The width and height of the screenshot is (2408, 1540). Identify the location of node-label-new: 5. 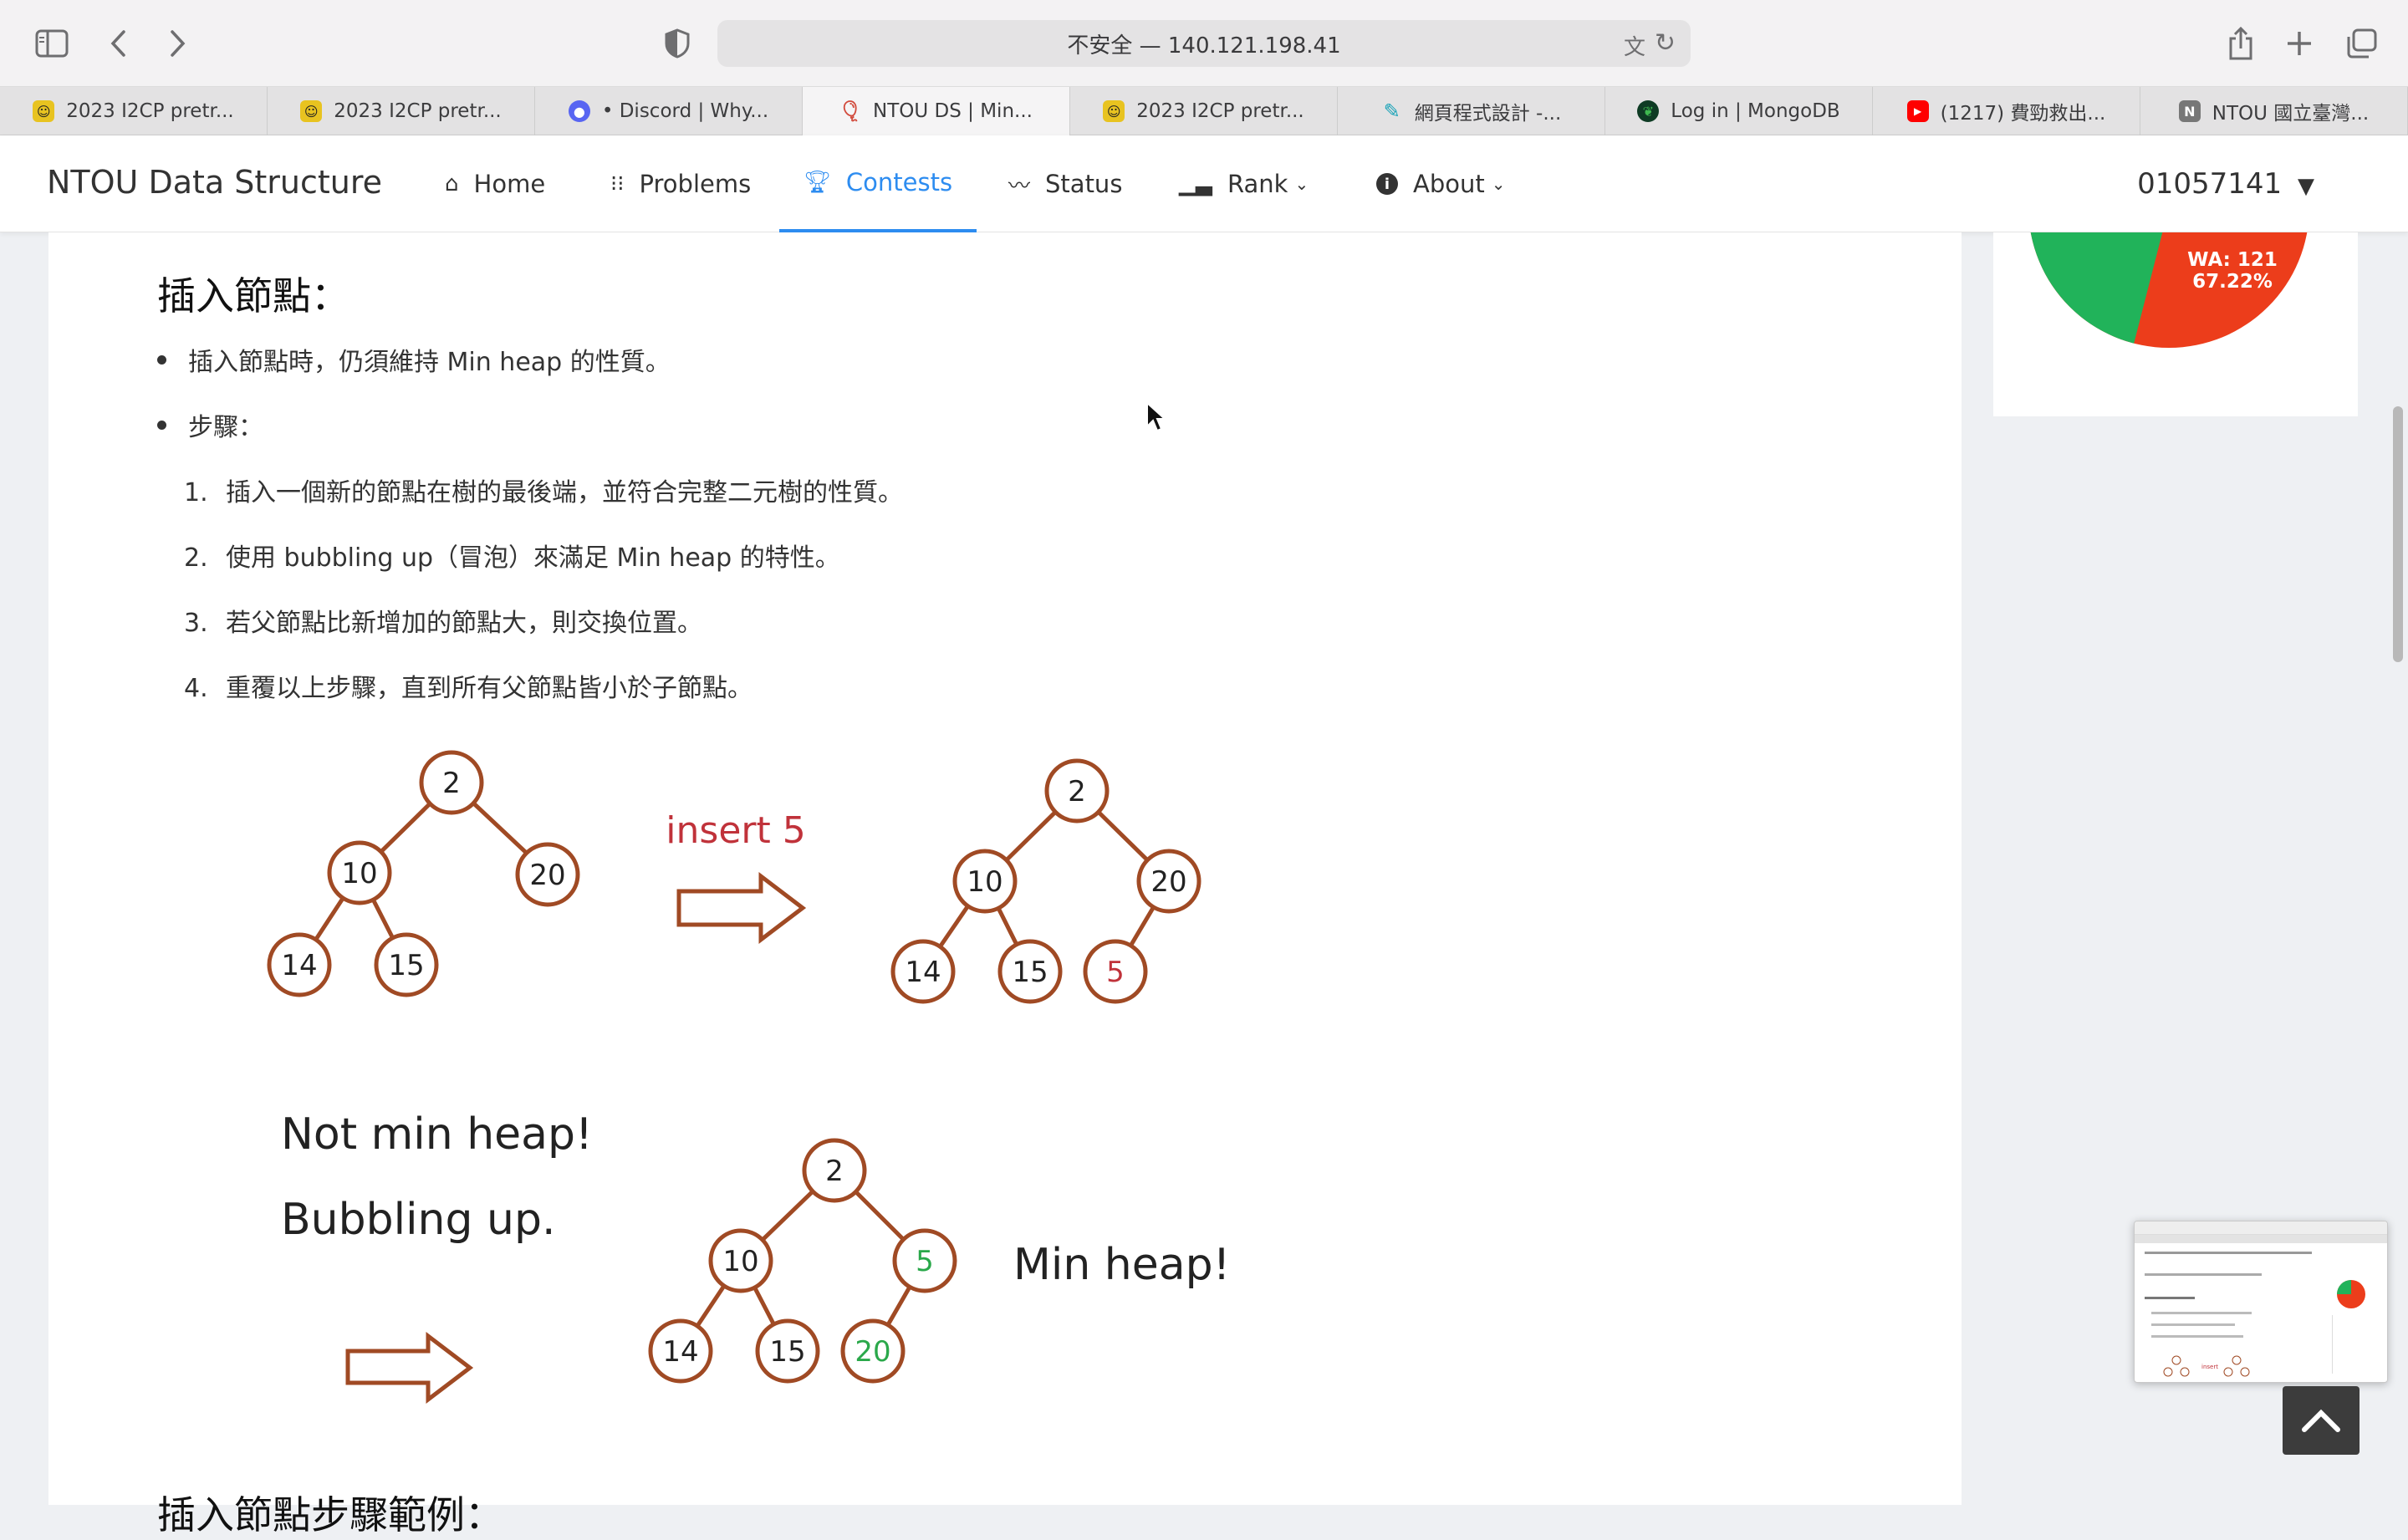
(1115, 972).